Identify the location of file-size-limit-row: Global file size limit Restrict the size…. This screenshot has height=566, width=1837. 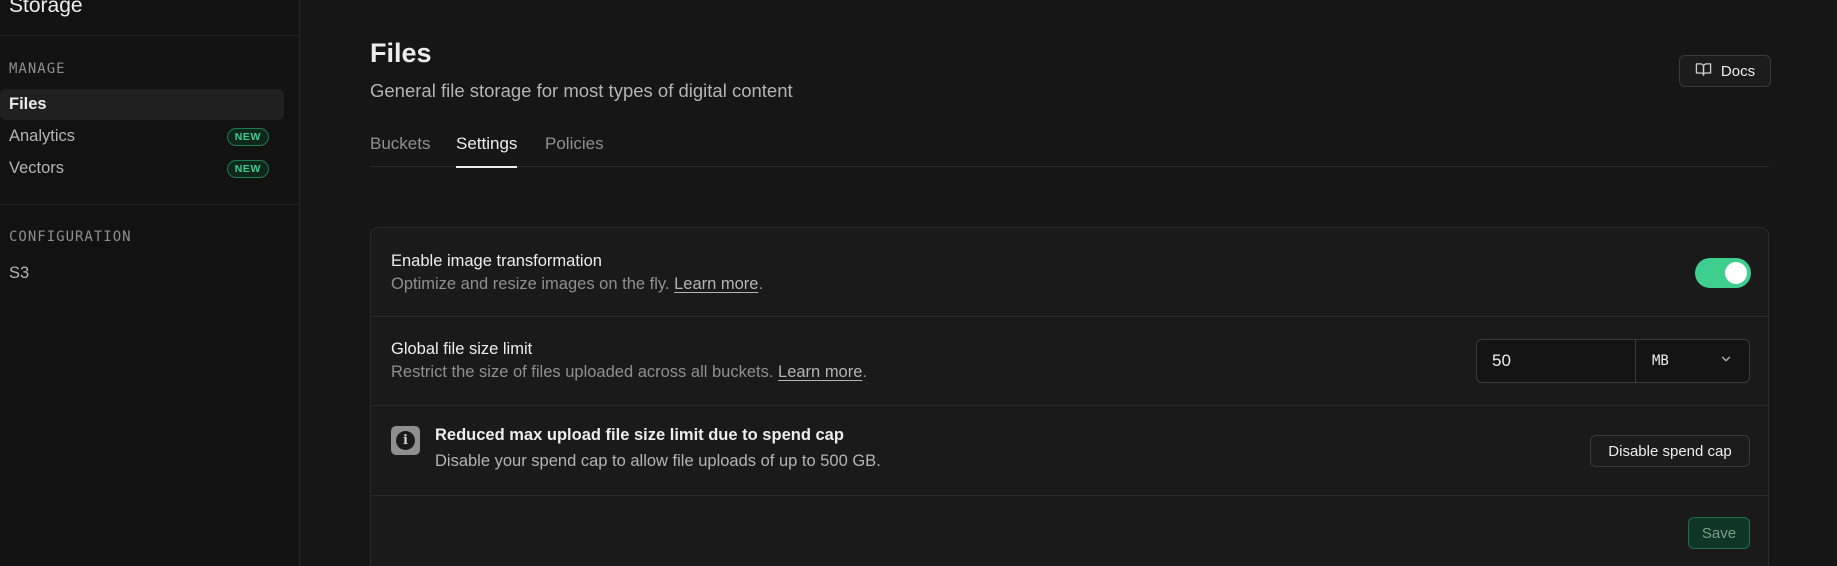
(1069, 361).